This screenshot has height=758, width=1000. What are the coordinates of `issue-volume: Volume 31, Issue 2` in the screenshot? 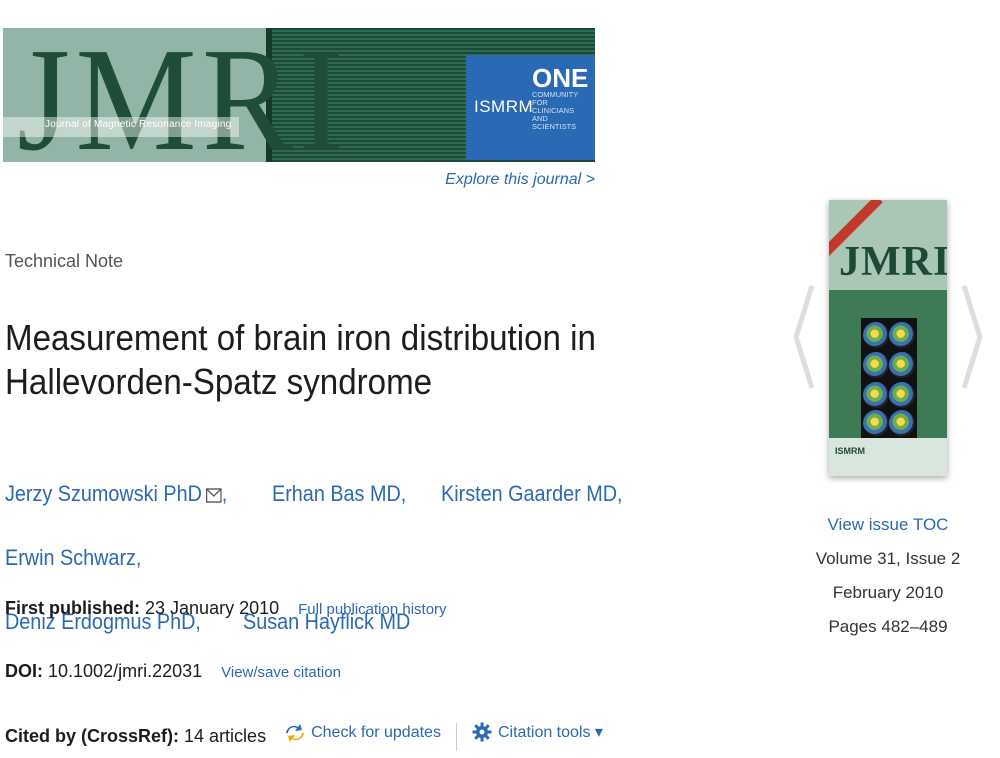 It's located at (888, 558).